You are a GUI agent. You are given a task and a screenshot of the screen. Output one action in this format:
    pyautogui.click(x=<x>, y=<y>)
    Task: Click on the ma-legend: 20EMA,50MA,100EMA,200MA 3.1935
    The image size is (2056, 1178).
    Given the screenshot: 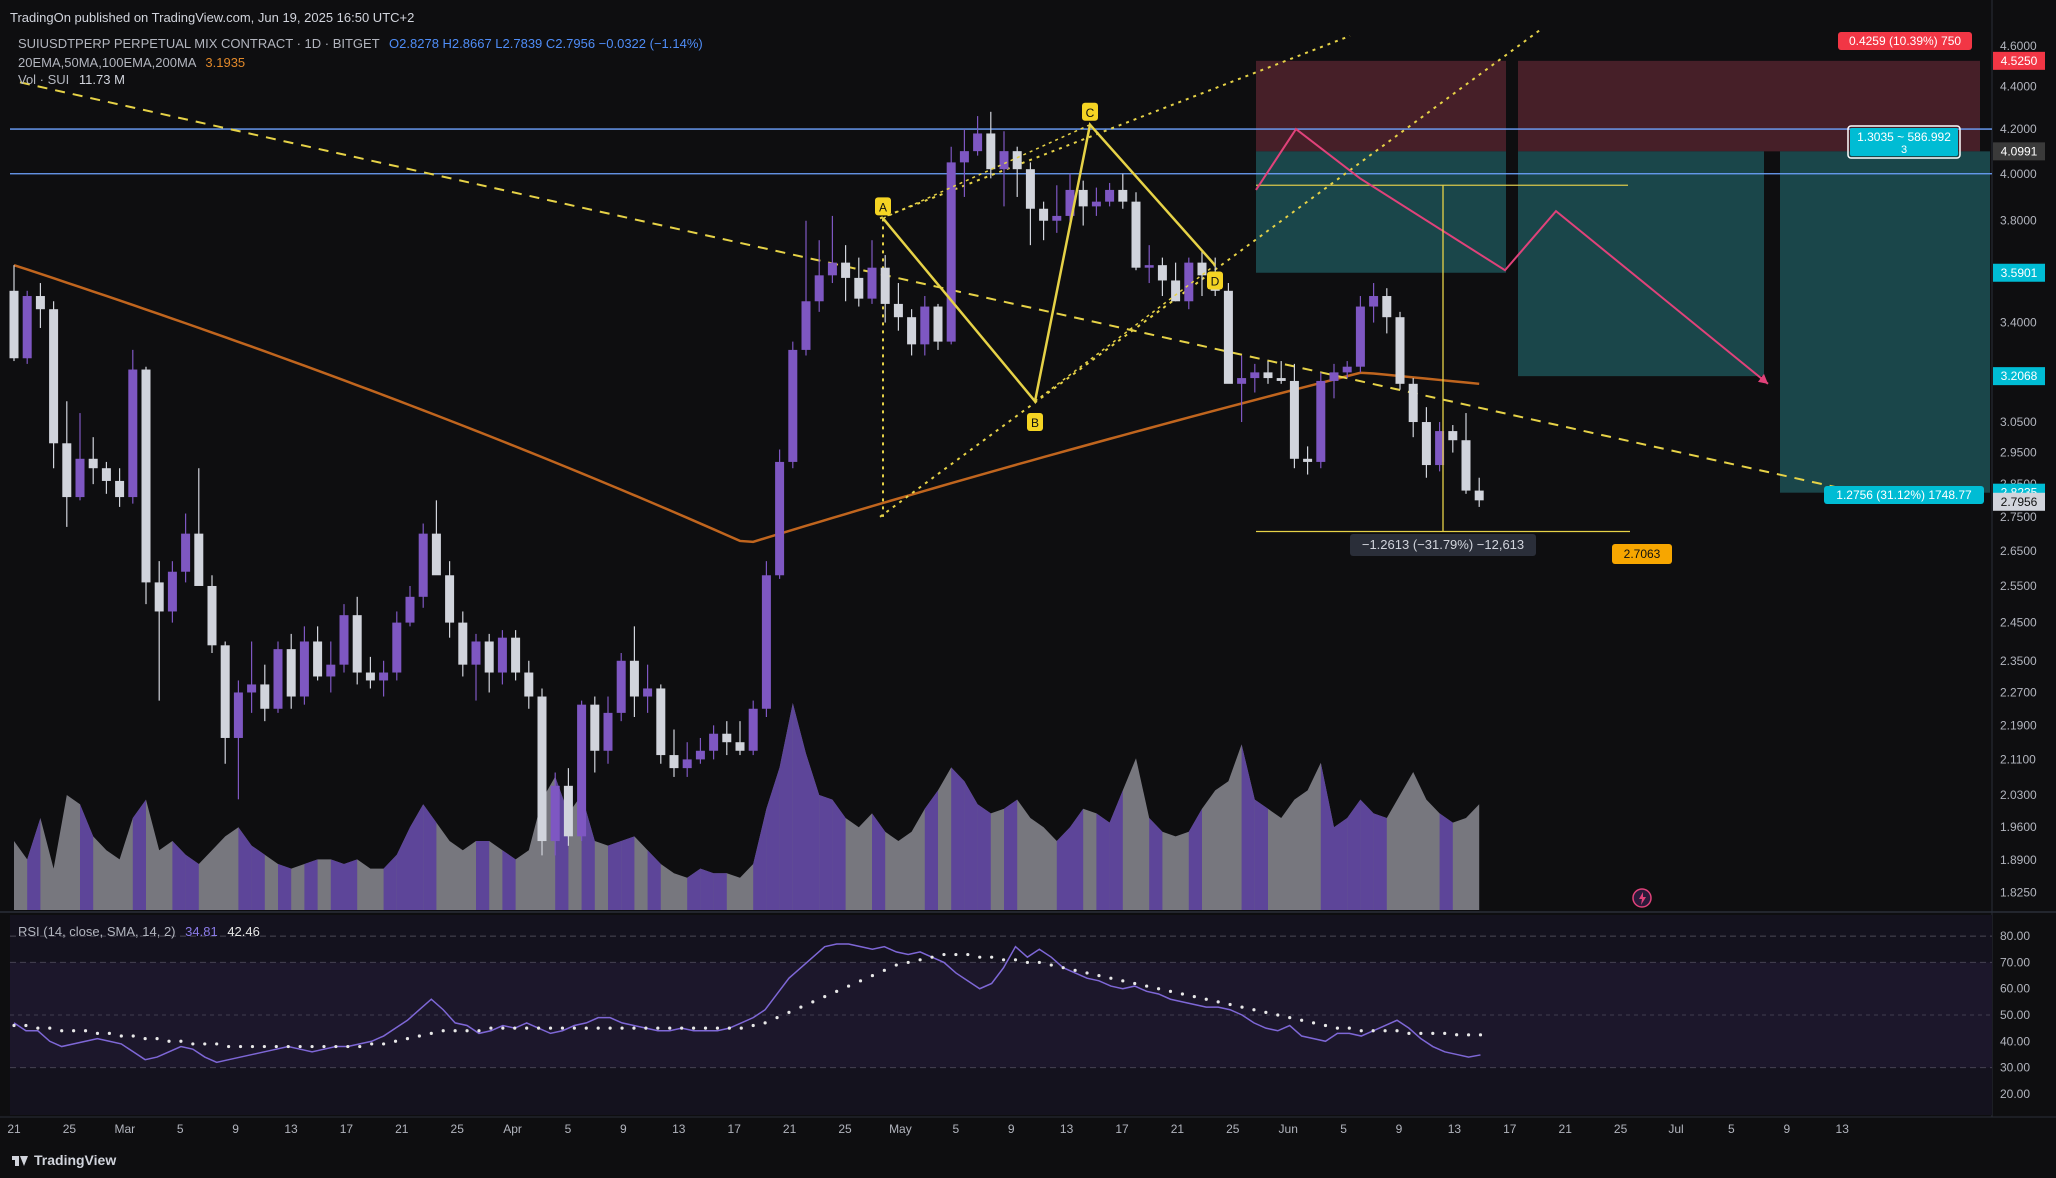 What is the action you would take?
    pyautogui.click(x=131, y=62)
    